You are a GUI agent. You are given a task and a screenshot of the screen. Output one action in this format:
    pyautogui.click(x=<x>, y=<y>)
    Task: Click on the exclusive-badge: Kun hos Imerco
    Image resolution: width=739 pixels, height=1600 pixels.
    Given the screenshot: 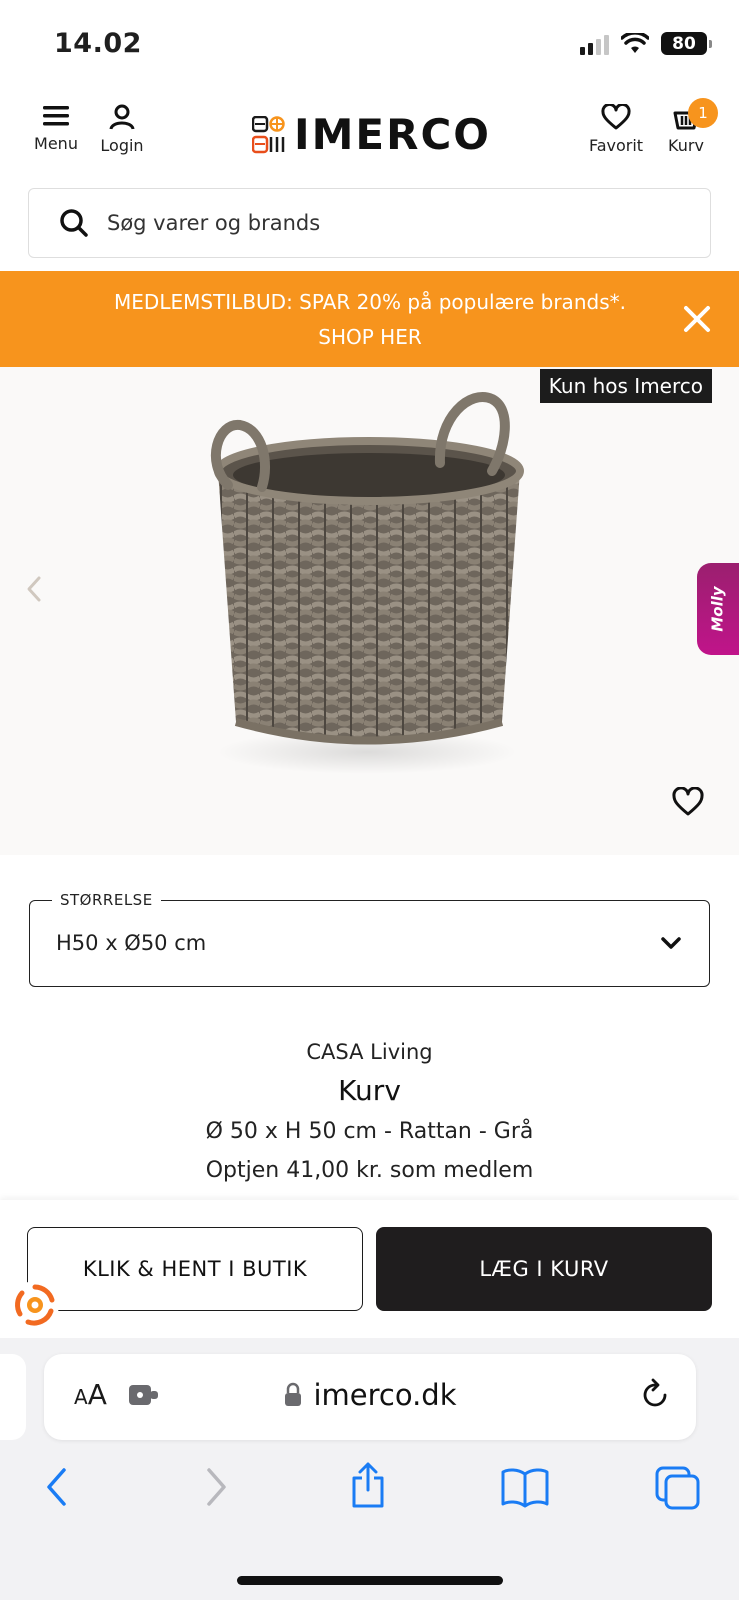 What is the action you would take?
    pyautogui.click(x=625, y=386)
    